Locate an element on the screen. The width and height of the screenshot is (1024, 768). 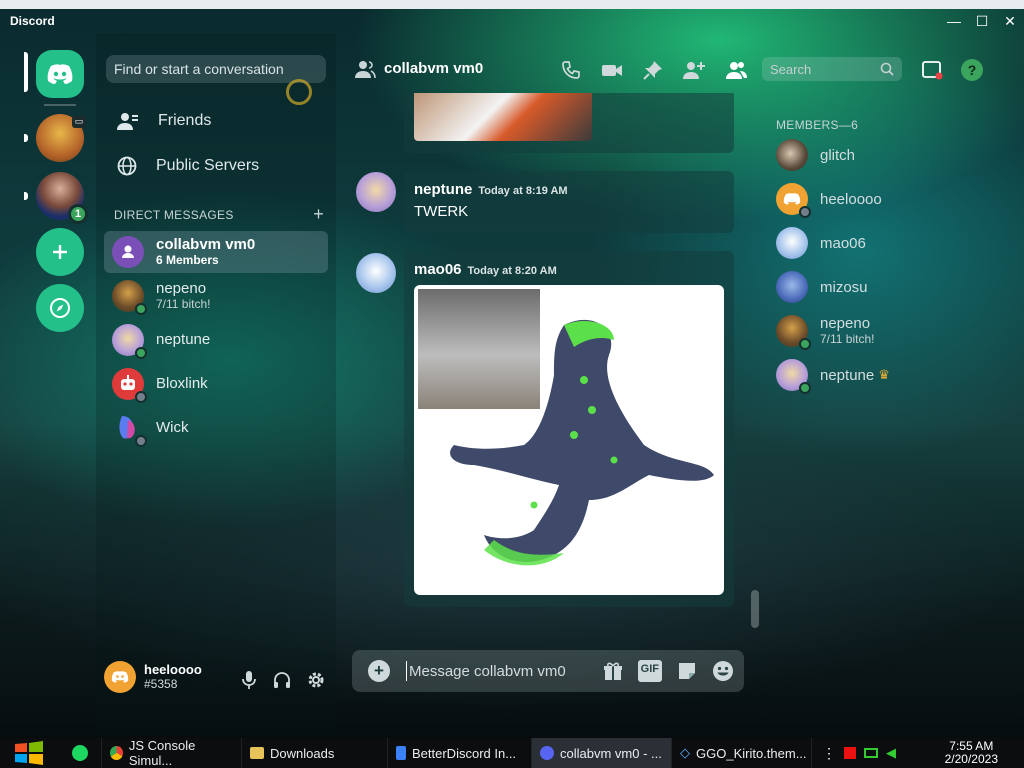
chrome-icon is located at coordinates (116, 753).